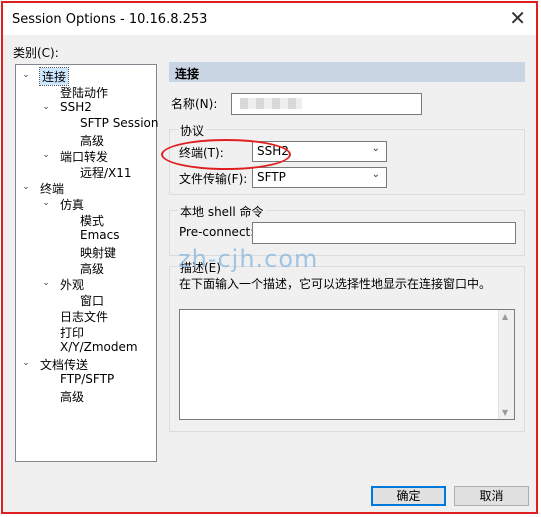 The width and height of the screenshot is (541, 517). What do you see at coordinates (319, 177) in the screenshot?
I see `file-transfer-select: SFTP ⌄` at bounding box center [319, 177].